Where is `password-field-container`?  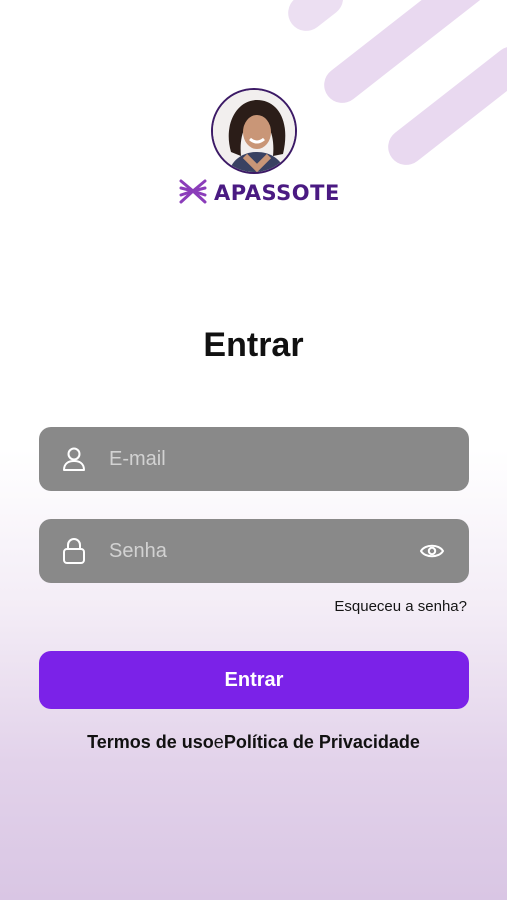 password-field-container is located at coordinates (254, 551).